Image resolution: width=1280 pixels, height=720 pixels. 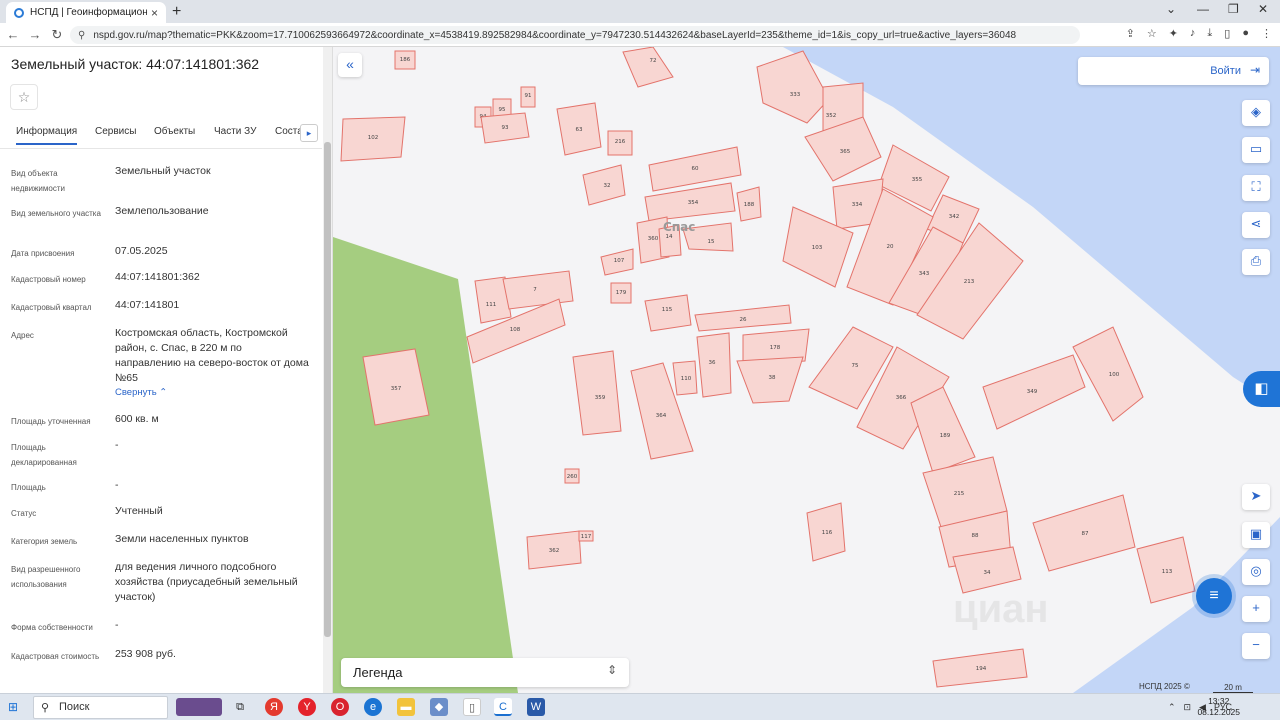 What do you see at coordinates (1256, 150) in the screenshot?
I see `ruler-icon: ▭` at bounding box center [1256, 150].